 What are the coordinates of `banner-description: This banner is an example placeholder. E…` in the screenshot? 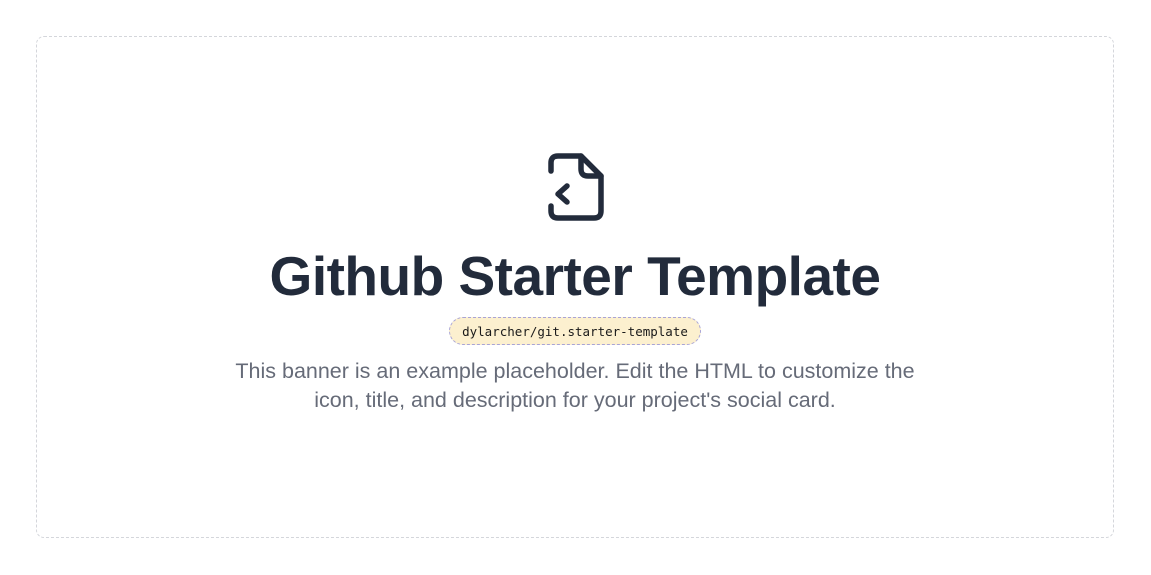 It's located at (575, 385).